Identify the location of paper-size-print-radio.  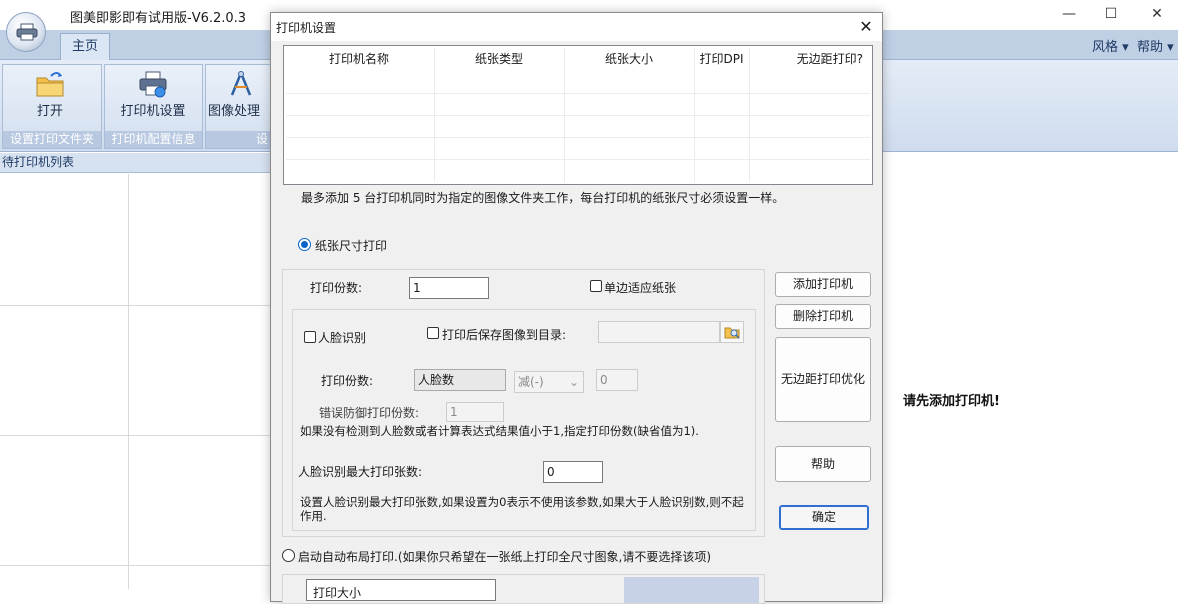
(304, 244).